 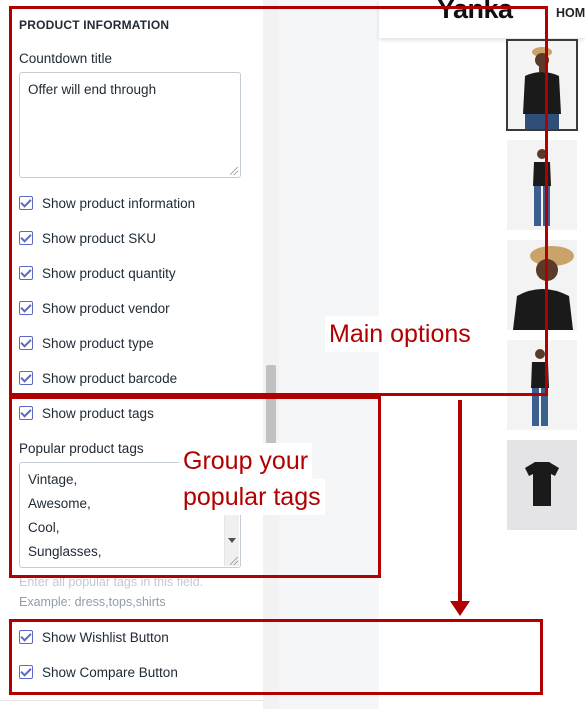 I want to click on buttons-highlight, so click(x=276, y=657).